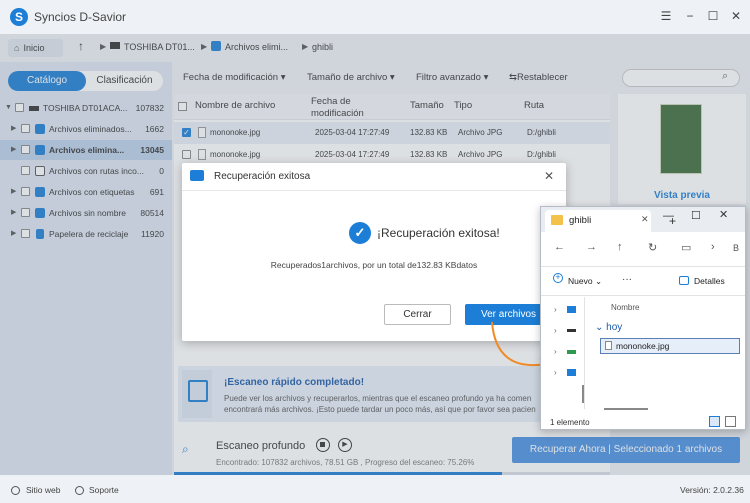  Describe the element at coordinates (79, 490) in the screenshot. I see `support-icon` at that location.